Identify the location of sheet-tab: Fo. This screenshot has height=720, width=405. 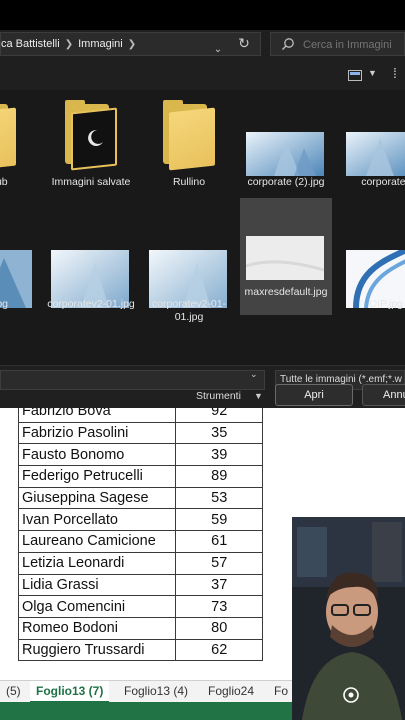
(281, 692).